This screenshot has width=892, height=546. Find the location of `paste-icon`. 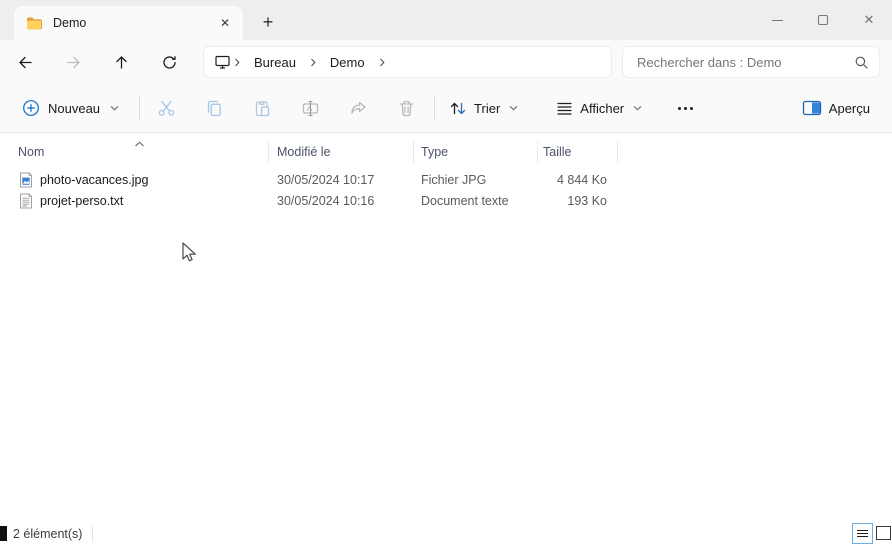

paste-icon is located at coordinates (262, 108).